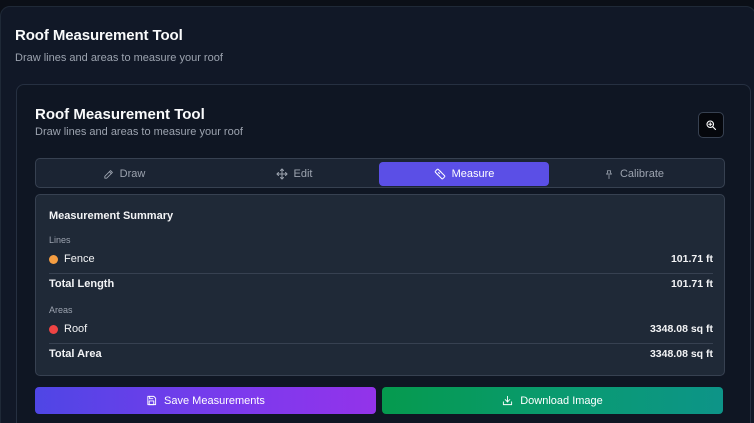 The width and height of the screenshot is (754, 423). I want to click on download-icon, so click(508, 400).